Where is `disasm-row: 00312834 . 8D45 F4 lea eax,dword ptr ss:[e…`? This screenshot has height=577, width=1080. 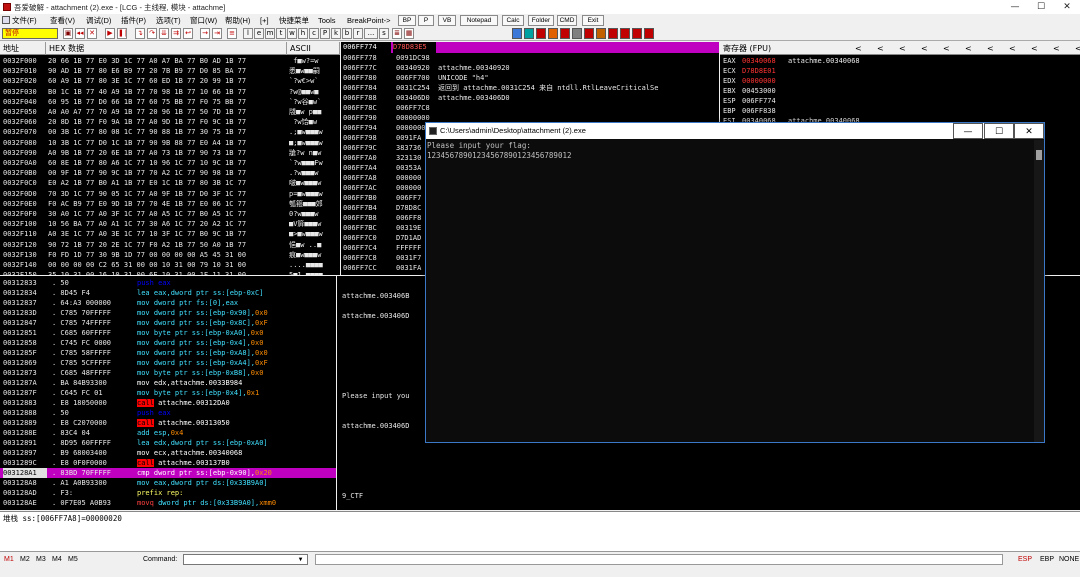 disasm-row: 00312834 . 8D45 F4 lea eax,dword ptr ss:[e… is located at coordinates (168, 293).